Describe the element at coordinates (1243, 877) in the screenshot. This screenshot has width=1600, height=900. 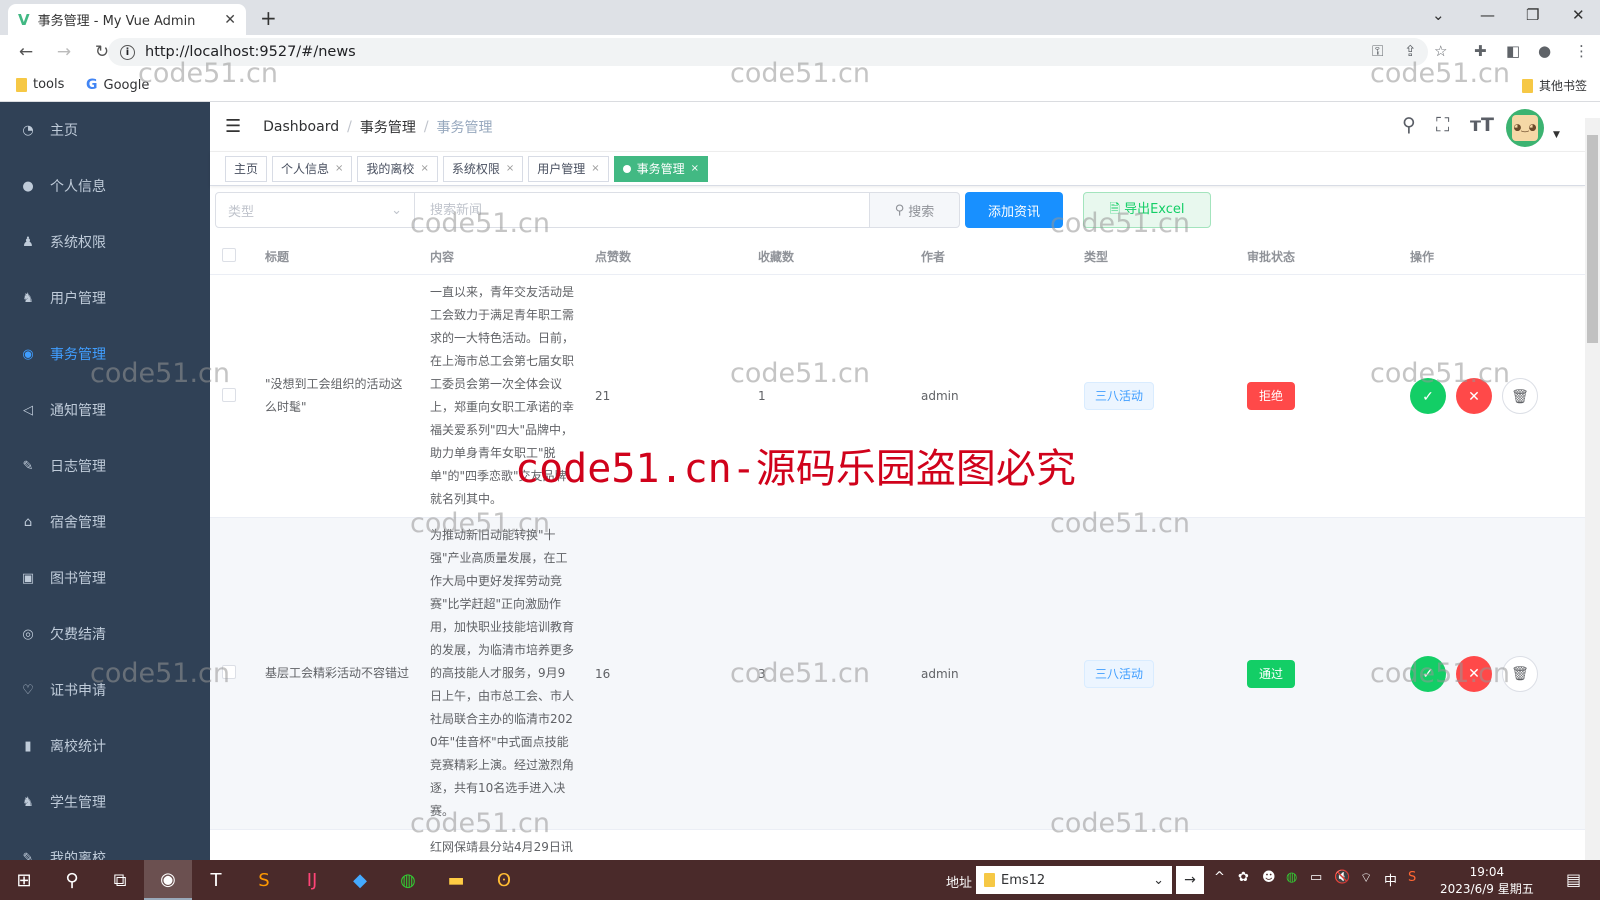
I see `tray-app-icon: ✿` at that location.